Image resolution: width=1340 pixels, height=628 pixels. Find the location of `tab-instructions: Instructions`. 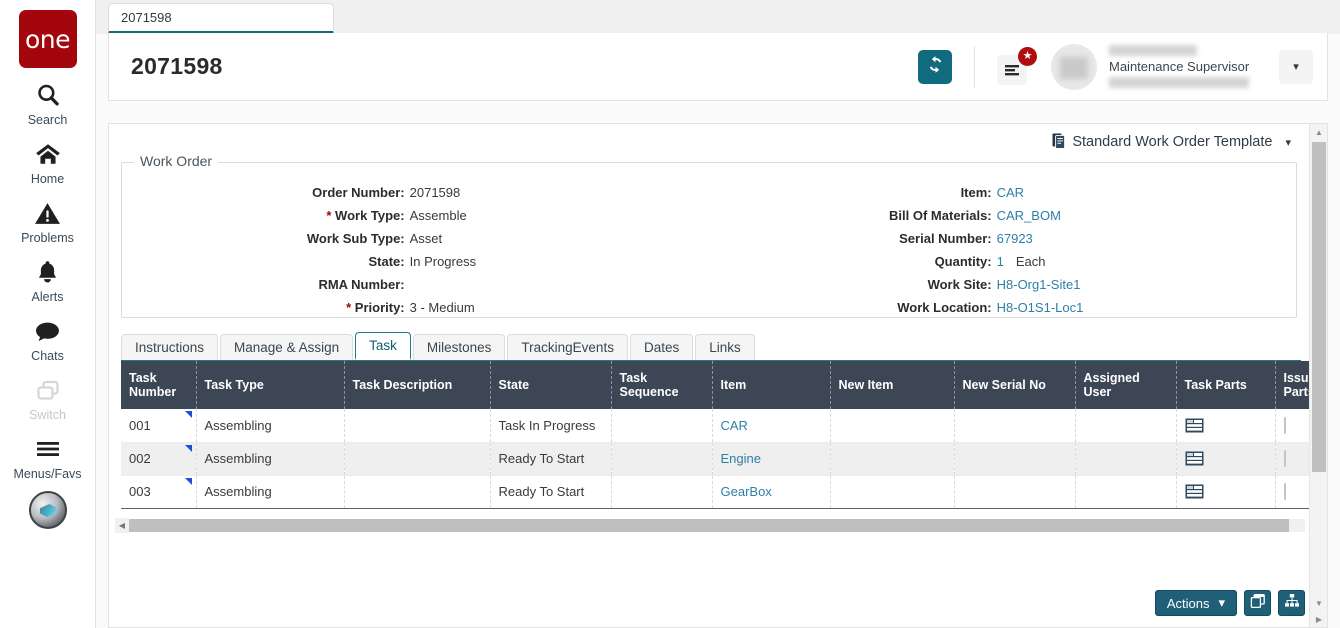

tab-instructions: Instructions is located at coordinates (170, 347).